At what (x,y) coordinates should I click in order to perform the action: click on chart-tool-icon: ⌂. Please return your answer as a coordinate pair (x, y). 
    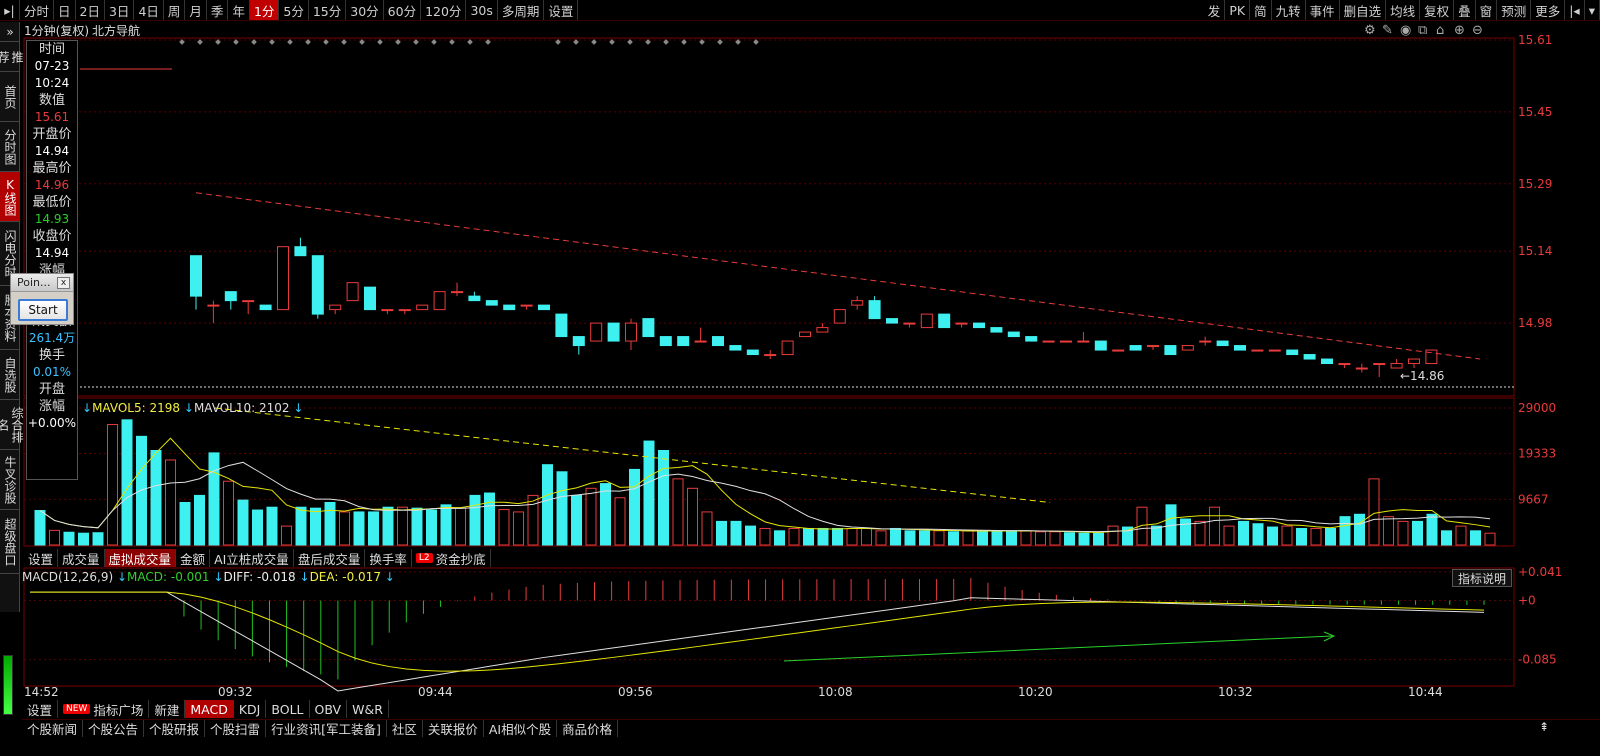
    Looking at the image, I should click on (1440, 30).